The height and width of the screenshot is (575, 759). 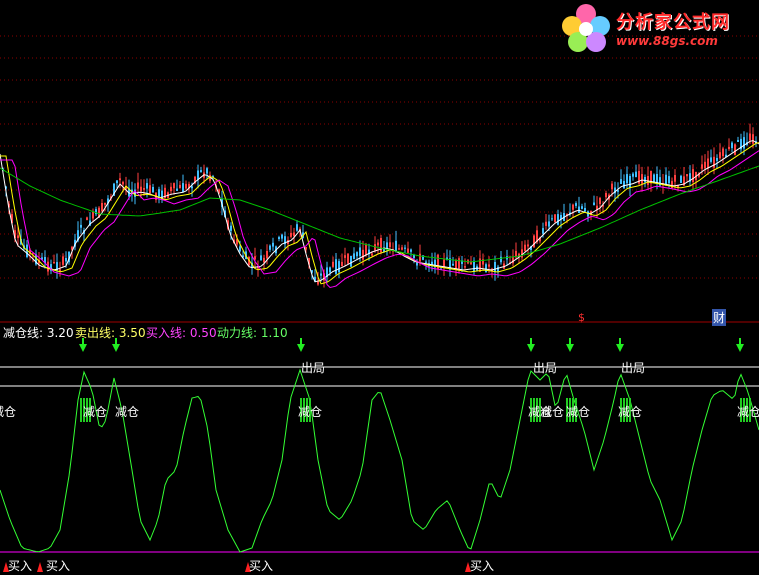 What do you see at coordinates (581, 317) in the screenshot?
I see `marker-s: $` at bounding box center [581, 317].